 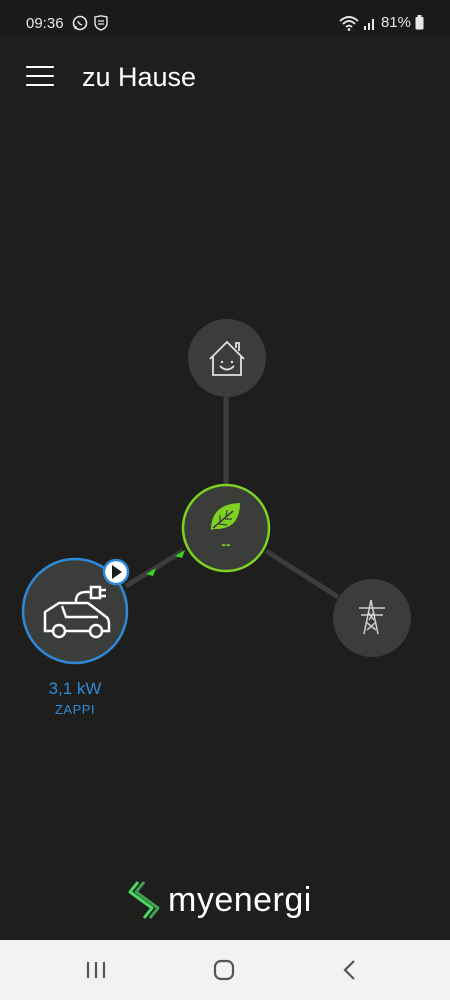 I want to click on hamburger-menu-icon, so click(x=40, y=77).